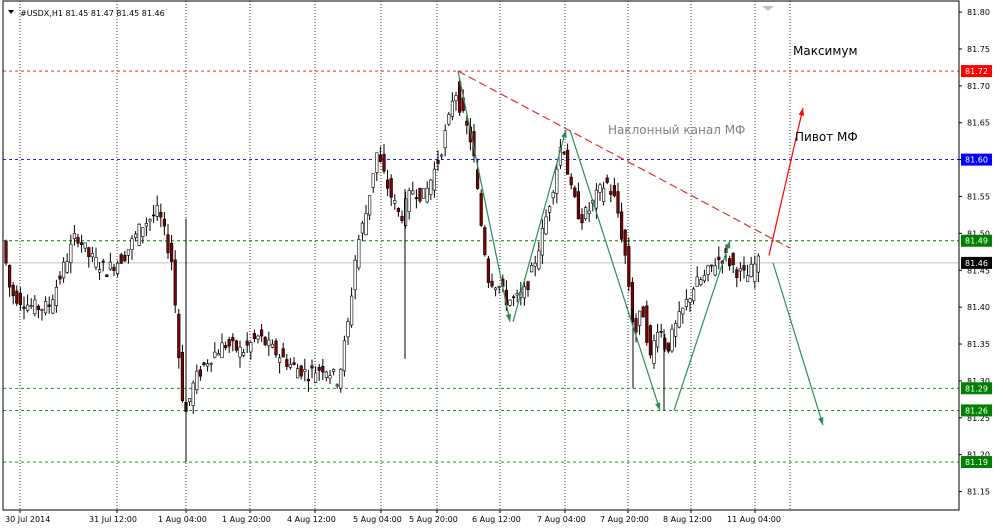 The width and height of the screenshot is (1003, 530). I want to click on x-tick-label: 11 Aug 04:00, so click(754, 519).